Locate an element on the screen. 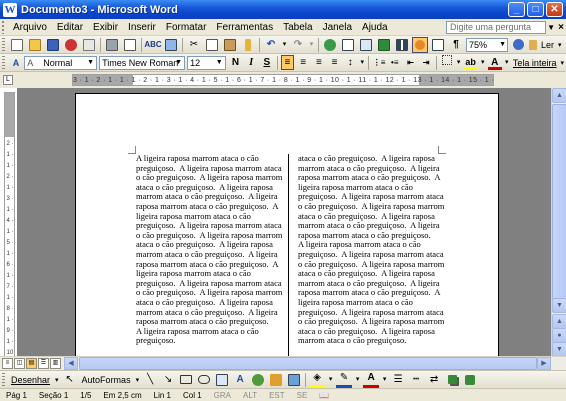 The image size is (566, 401). read-icon is located at coordinates (533, 45).